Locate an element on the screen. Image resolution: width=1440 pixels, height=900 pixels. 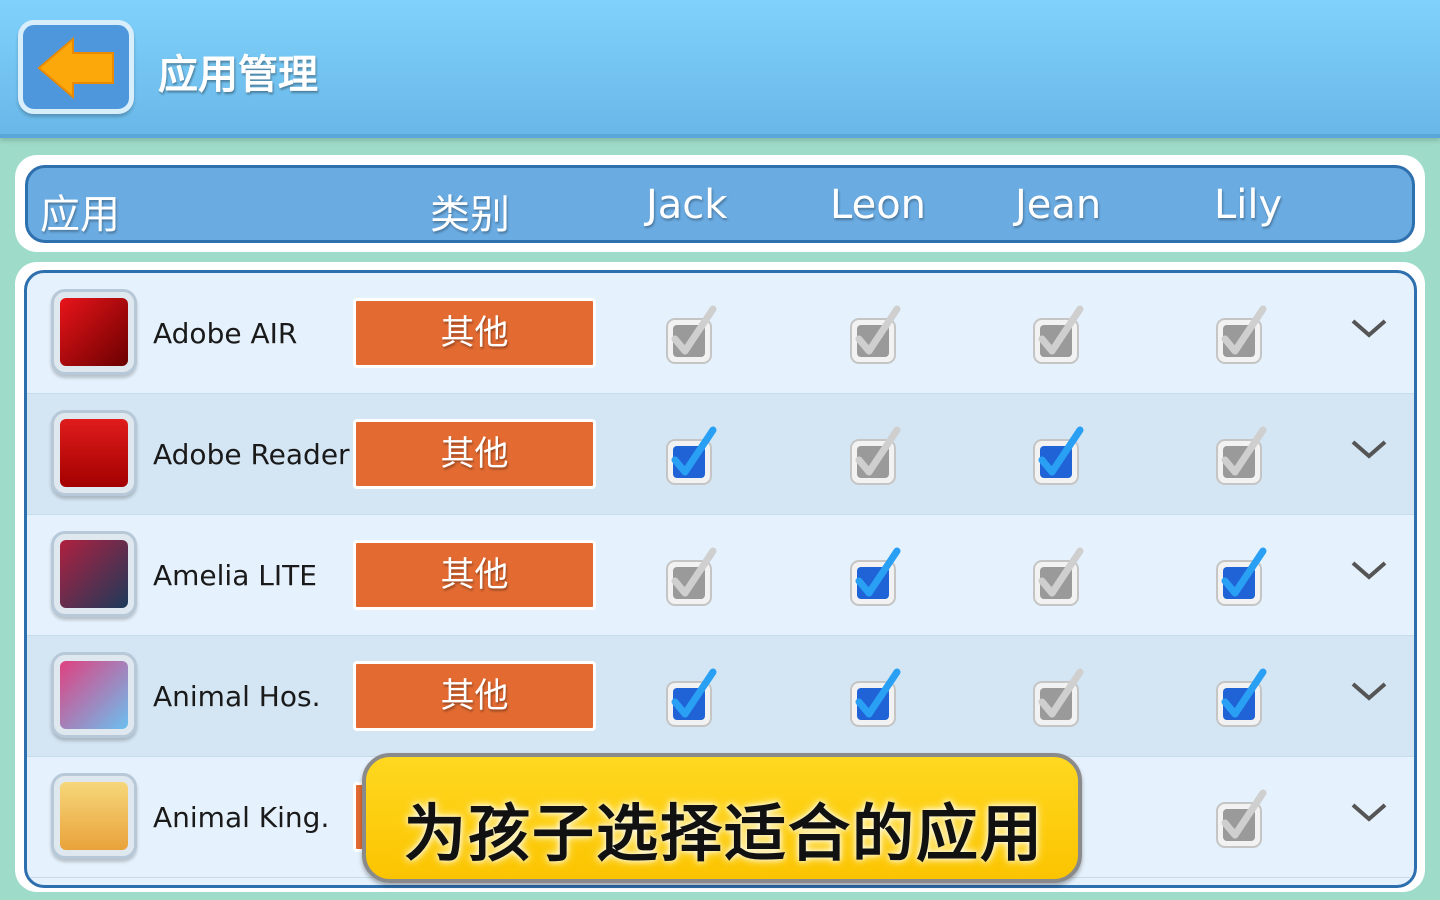
app-name: Adobe AIR is located at coordinates (225, 333).